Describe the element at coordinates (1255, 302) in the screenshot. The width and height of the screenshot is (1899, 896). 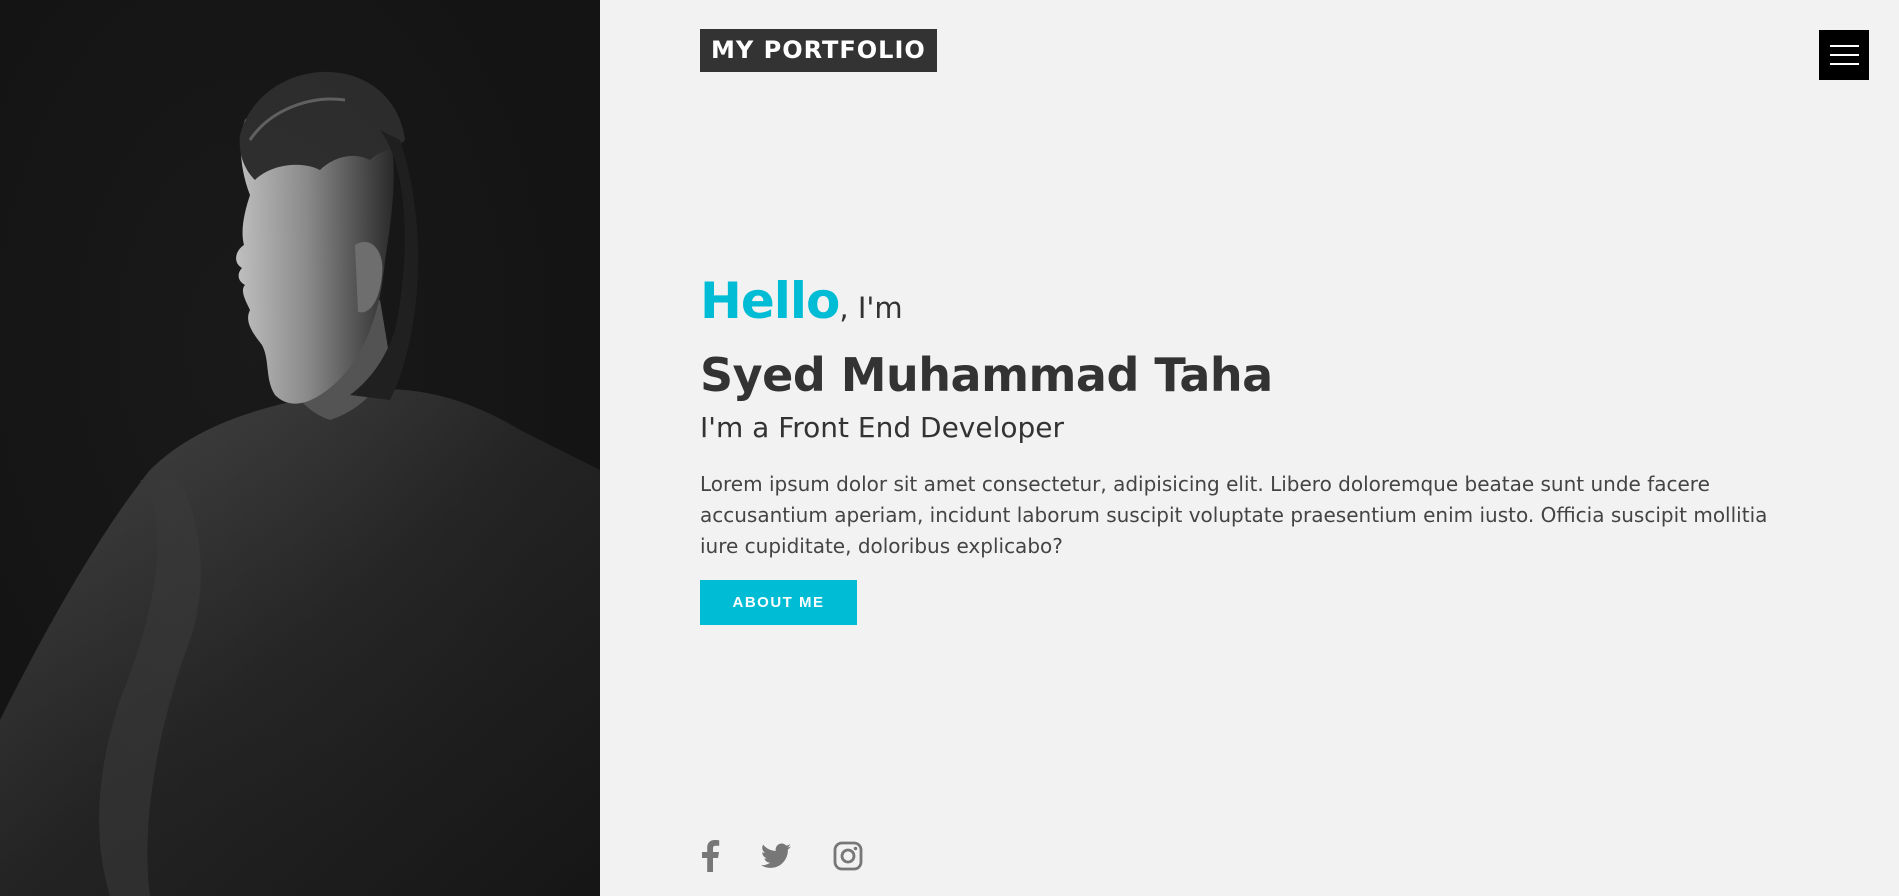
I see `greeting: Hello, I'm` at that location.